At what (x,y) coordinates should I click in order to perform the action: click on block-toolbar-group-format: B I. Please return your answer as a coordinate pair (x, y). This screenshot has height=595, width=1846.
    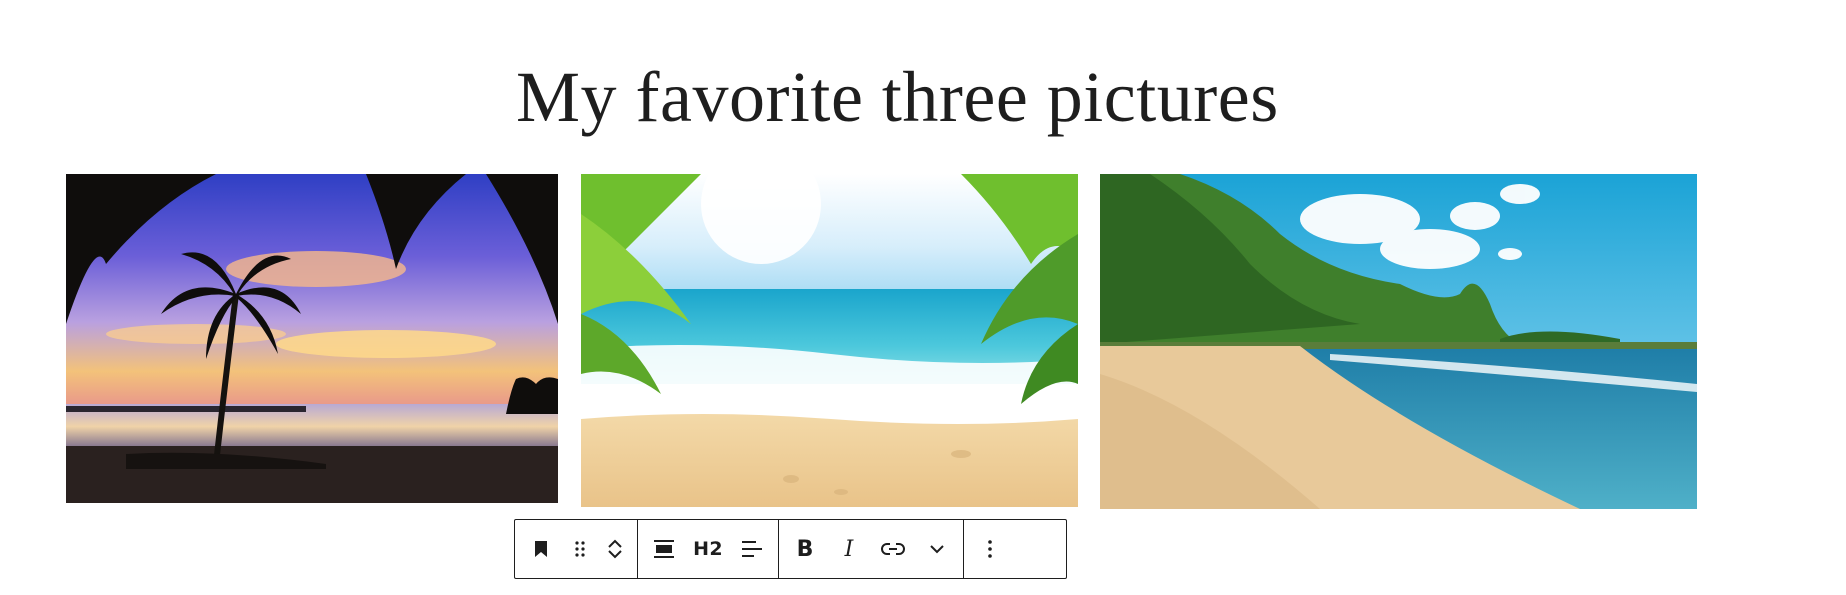
    Looking at the image, I should click on (871, 549).